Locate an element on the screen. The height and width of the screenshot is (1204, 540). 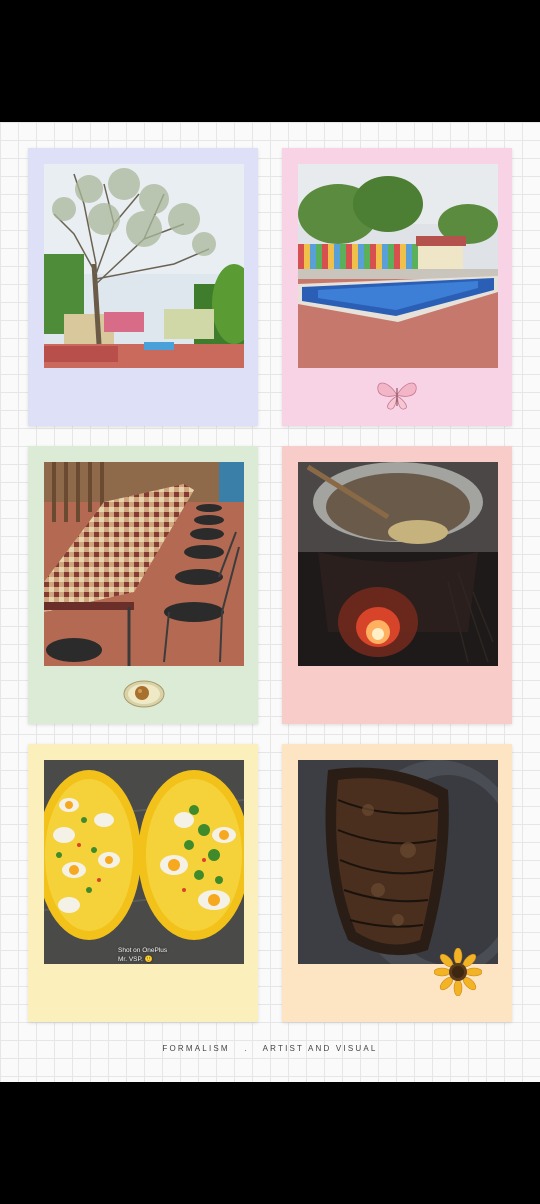
polaroid-card-fish is located at coordinates (397, 883).